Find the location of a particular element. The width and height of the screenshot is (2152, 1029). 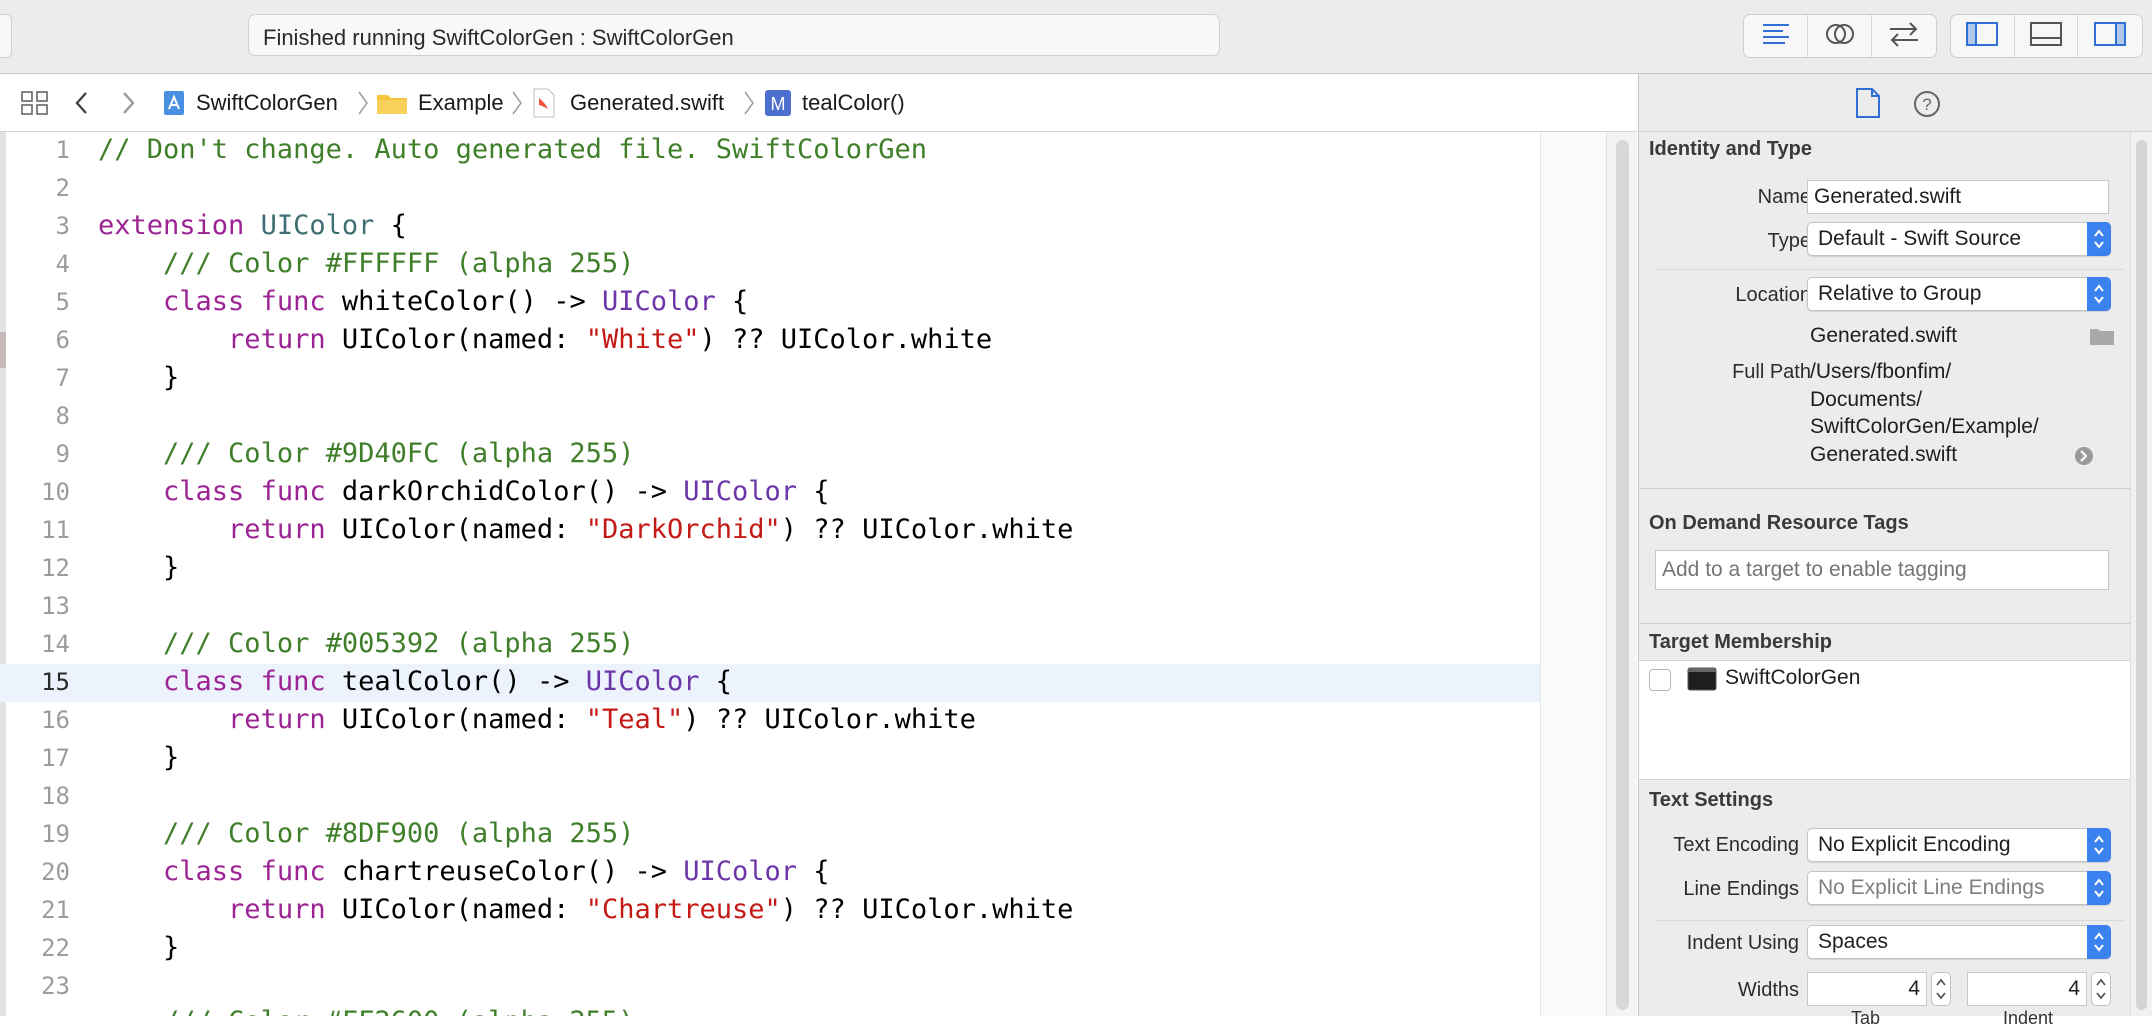

code-call: UIColor(named: is located at coordinates (463, 719).